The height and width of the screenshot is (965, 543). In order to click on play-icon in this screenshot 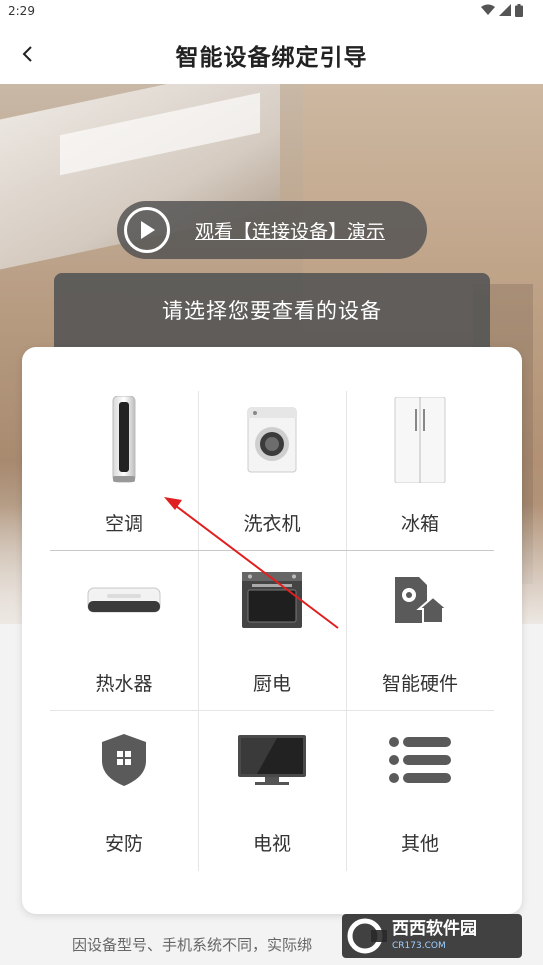, I will do `click(147, 230)`.